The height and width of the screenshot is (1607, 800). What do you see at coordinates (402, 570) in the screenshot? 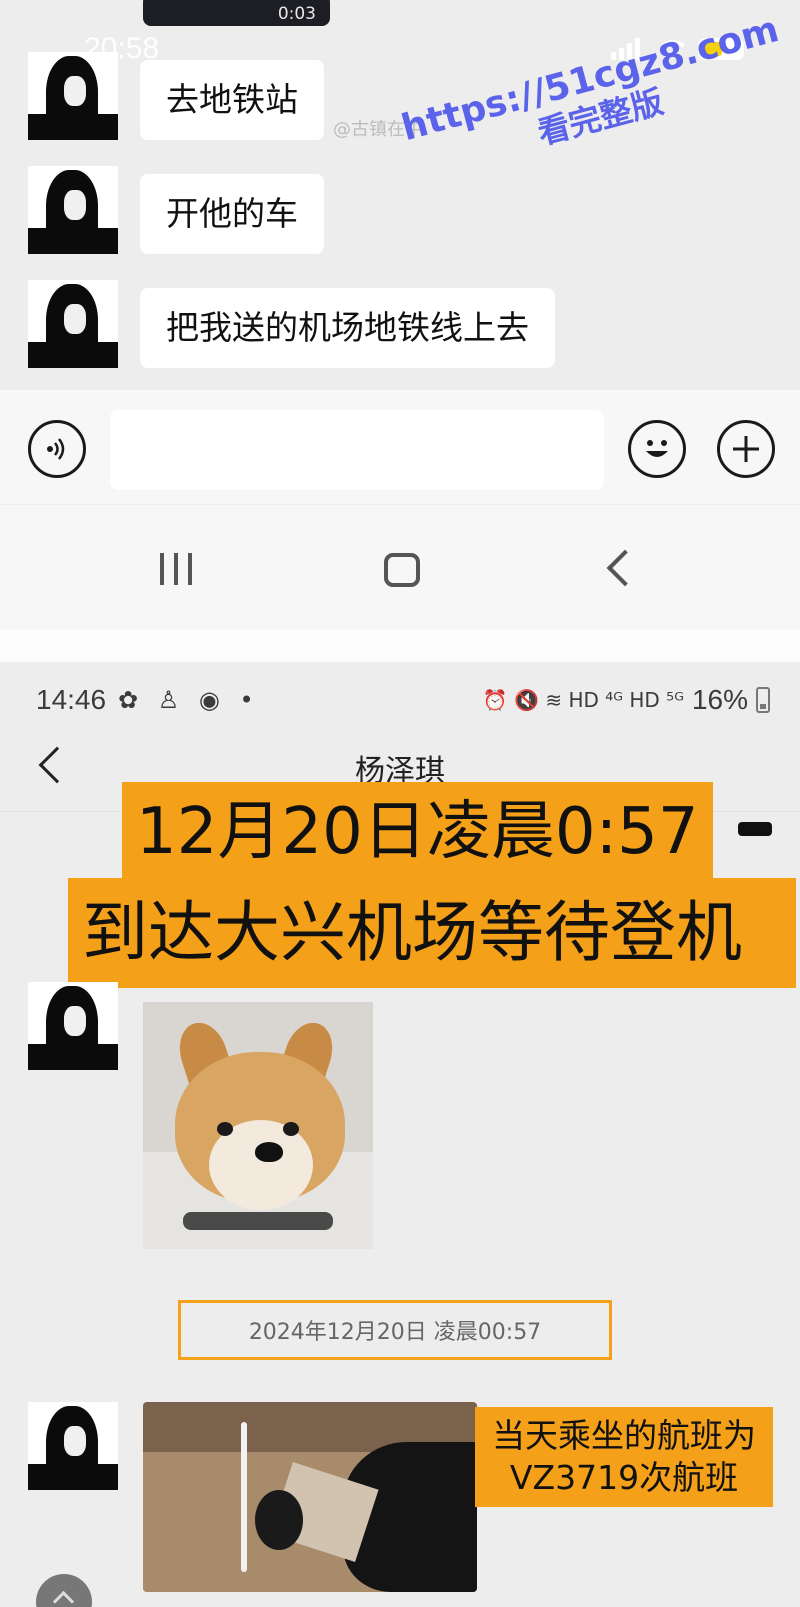
I see `home-icon` at bounding box center [402, 570].